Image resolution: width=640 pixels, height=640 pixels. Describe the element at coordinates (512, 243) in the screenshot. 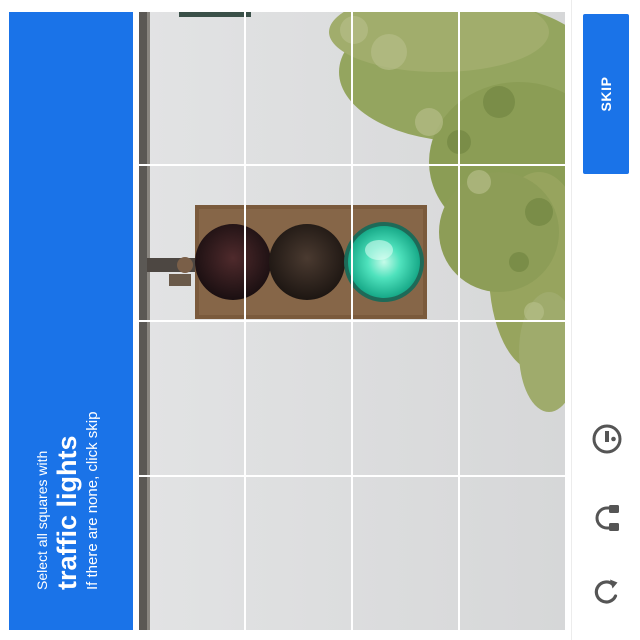

I see `grid-tile-r2c4` at that location.